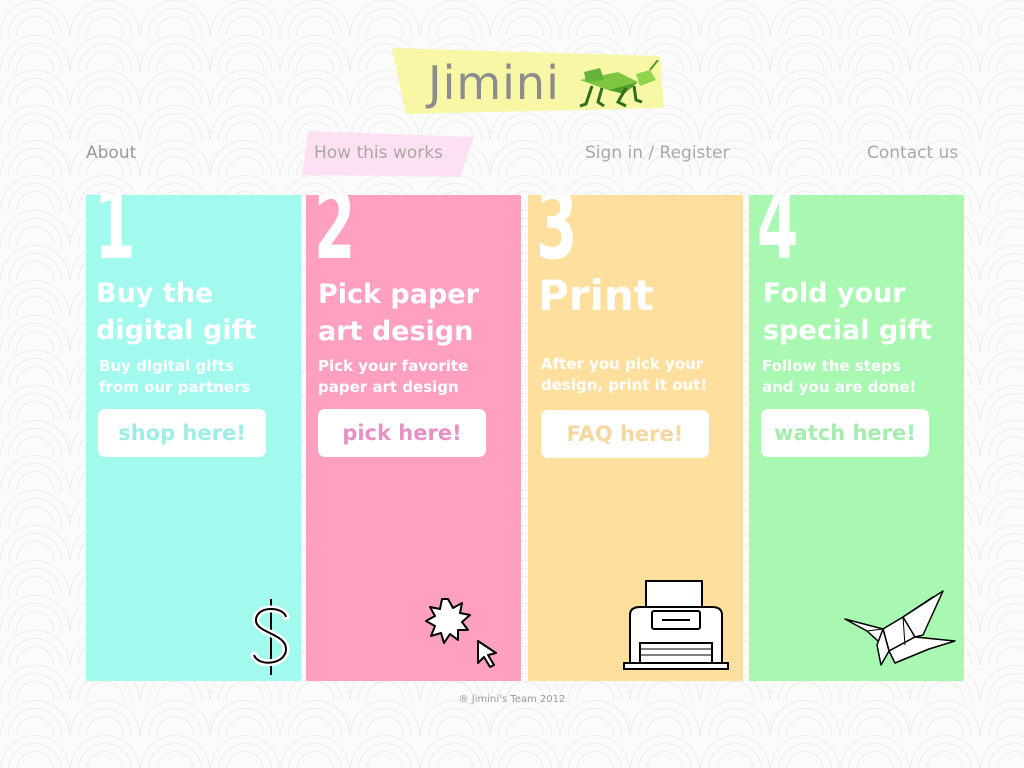 This screenshot has height=768, width=1024. I want to click on printer-icon, so click(676, 625).